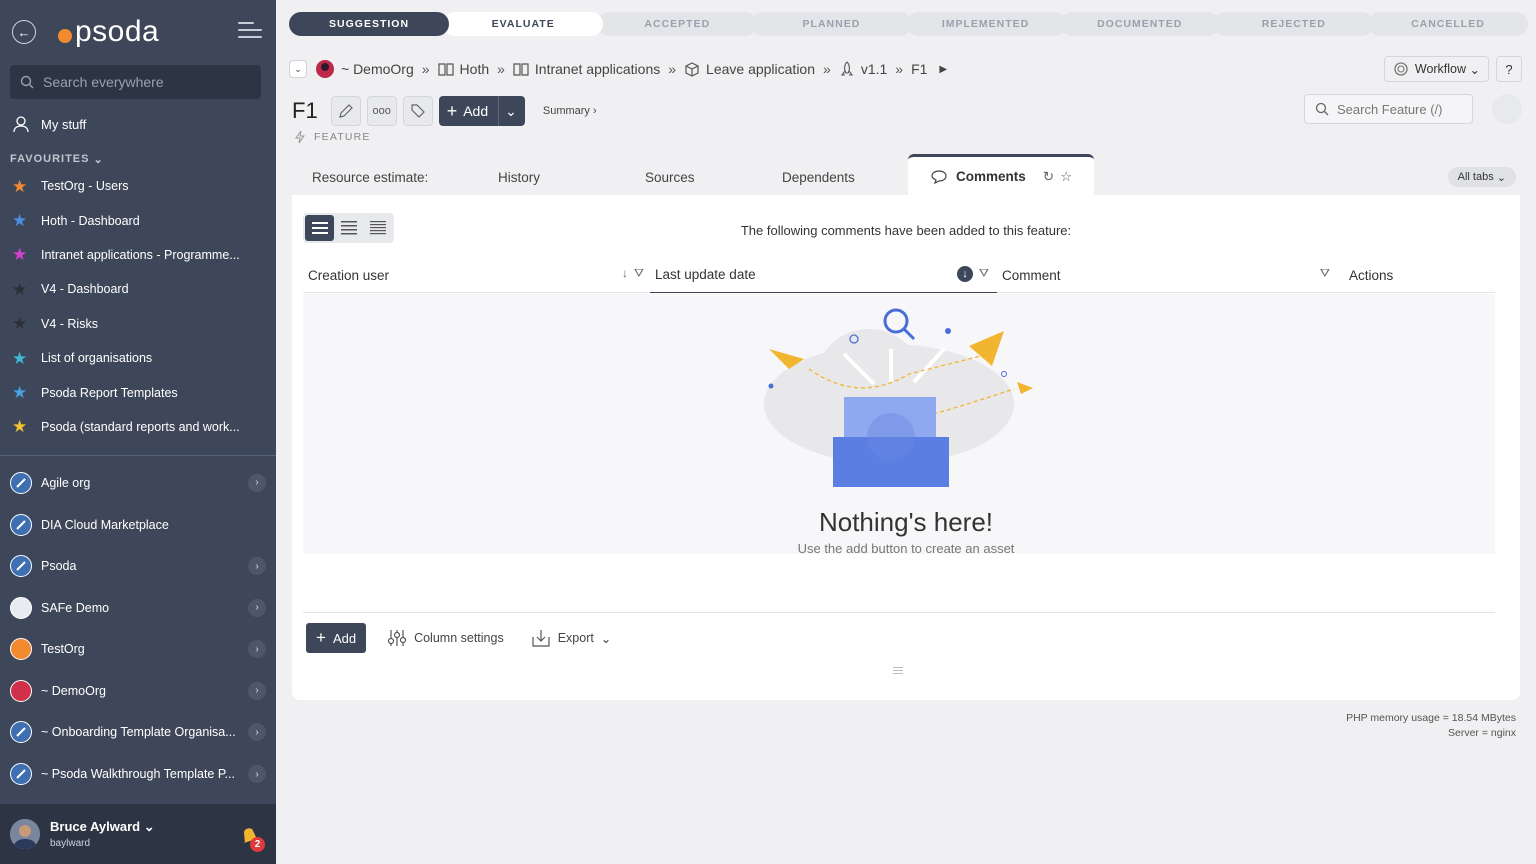  What do you see at coordinates (369, 24) in the screenshot?
I see `stage-suggestion: SUGGESTION` at bounding box center [369, 24].